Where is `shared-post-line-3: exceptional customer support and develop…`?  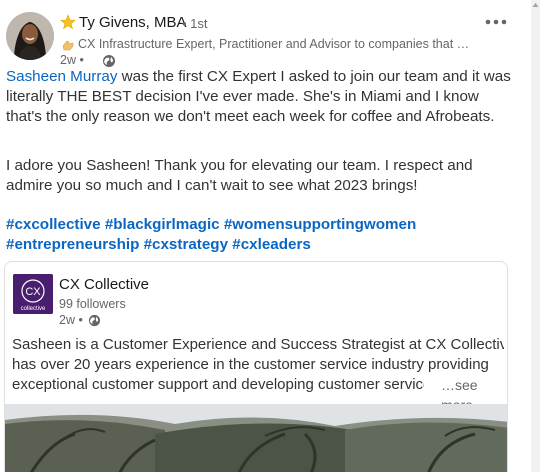 shared-post-line-3: exceptional customer support and develop… is located at coordinates (218, 384).